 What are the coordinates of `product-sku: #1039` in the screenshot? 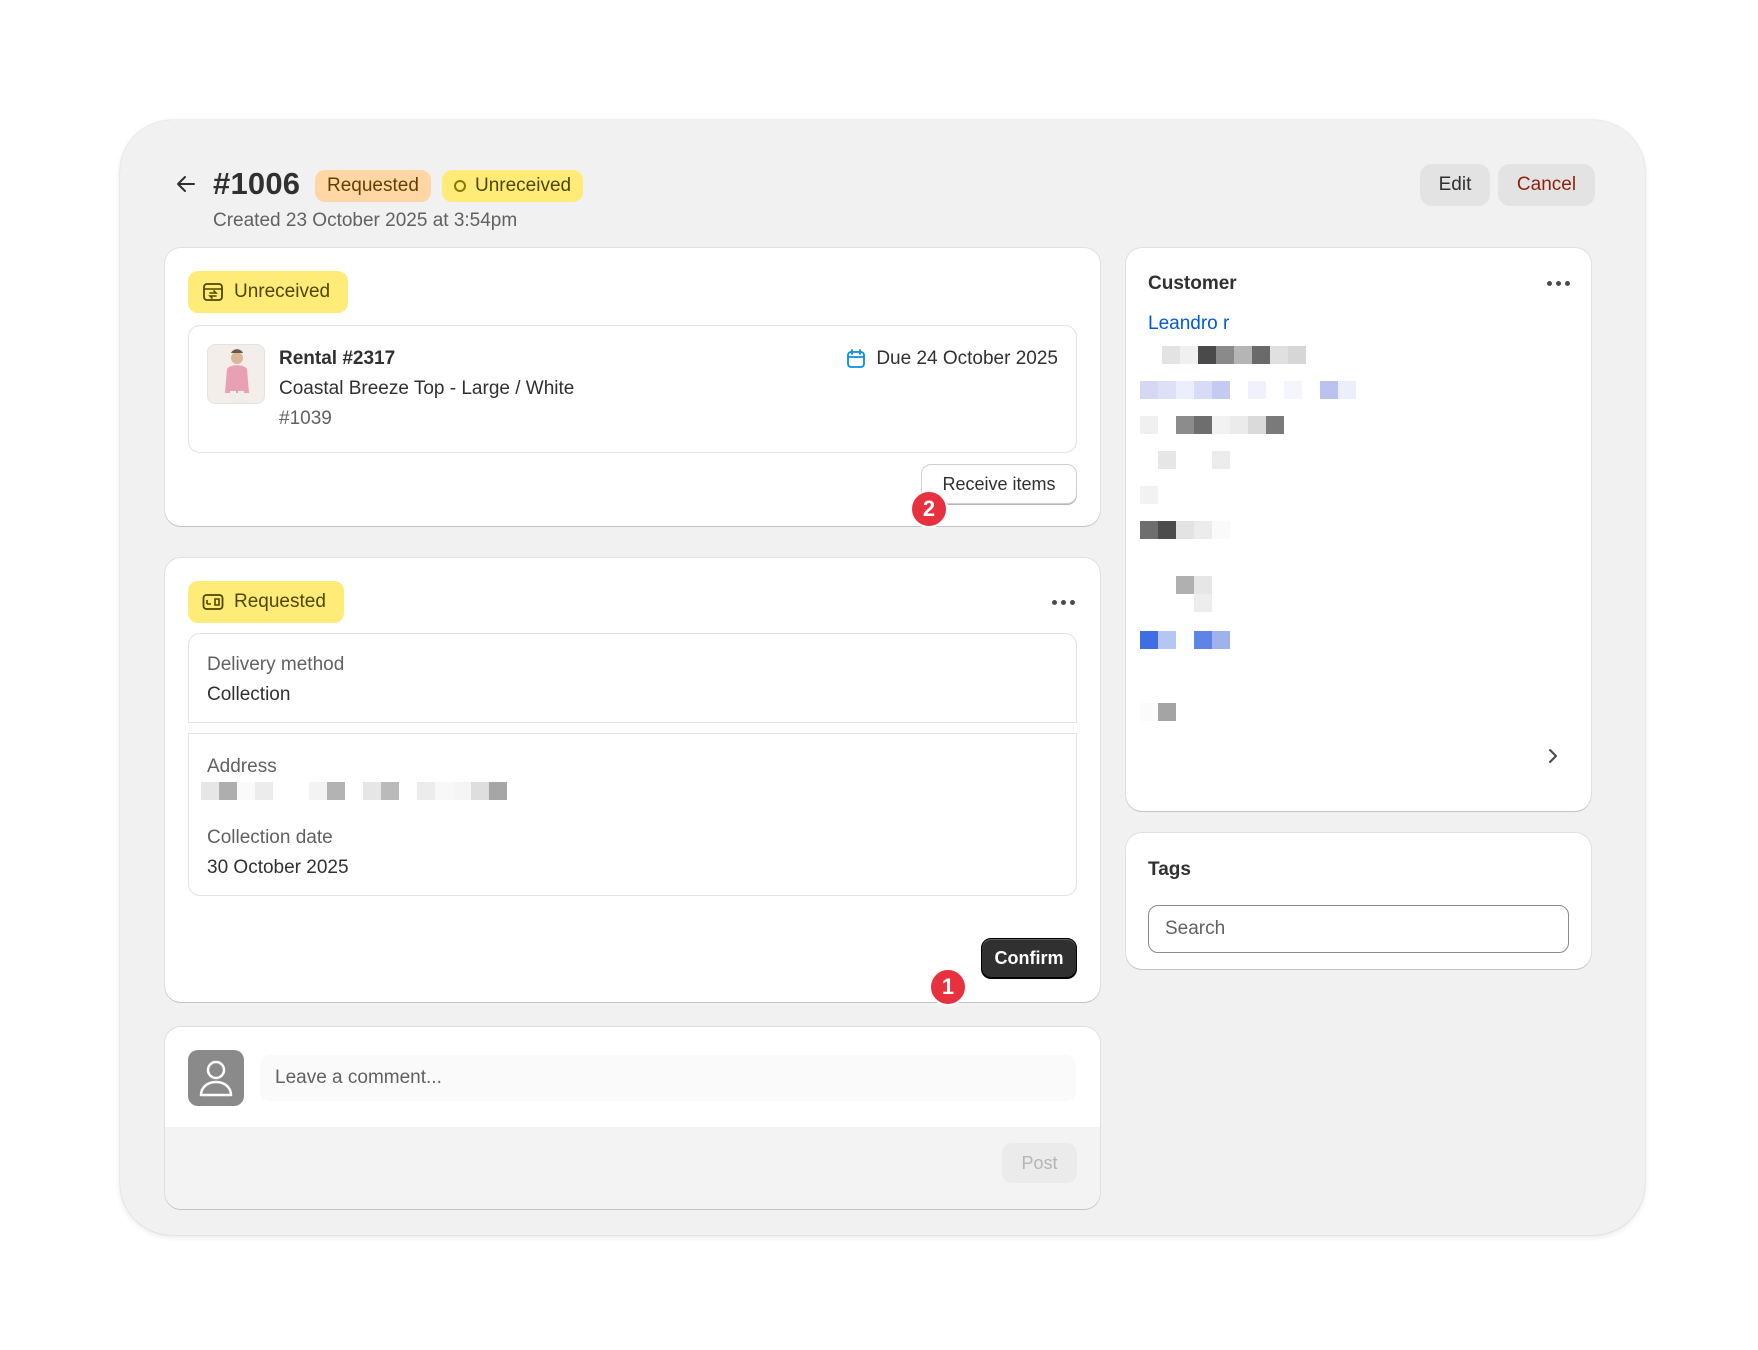 It's located at (305, 418).